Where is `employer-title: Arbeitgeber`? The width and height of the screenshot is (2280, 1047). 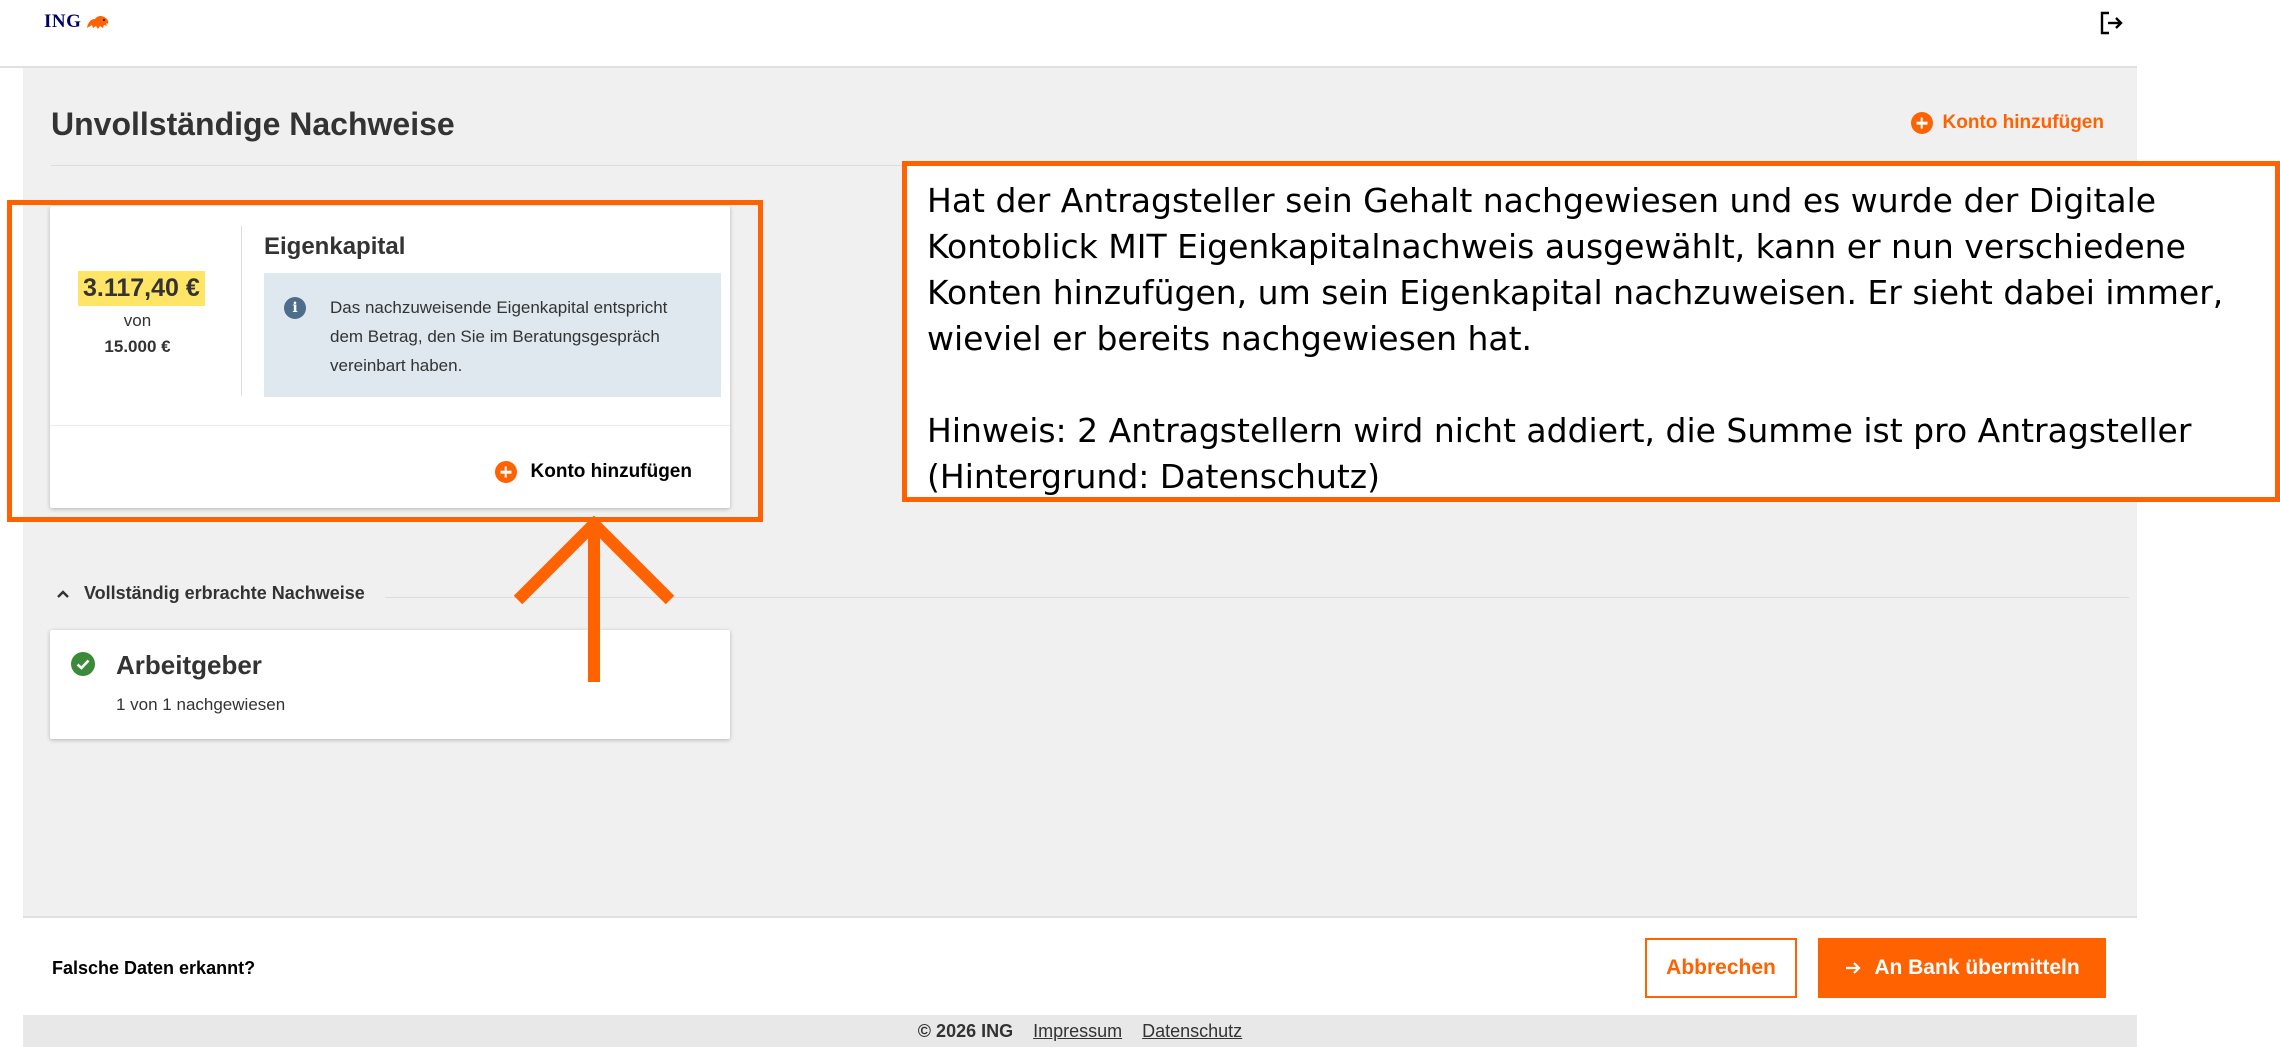
employer-title: Arbeitgeber is located at coordinates (189, 665).